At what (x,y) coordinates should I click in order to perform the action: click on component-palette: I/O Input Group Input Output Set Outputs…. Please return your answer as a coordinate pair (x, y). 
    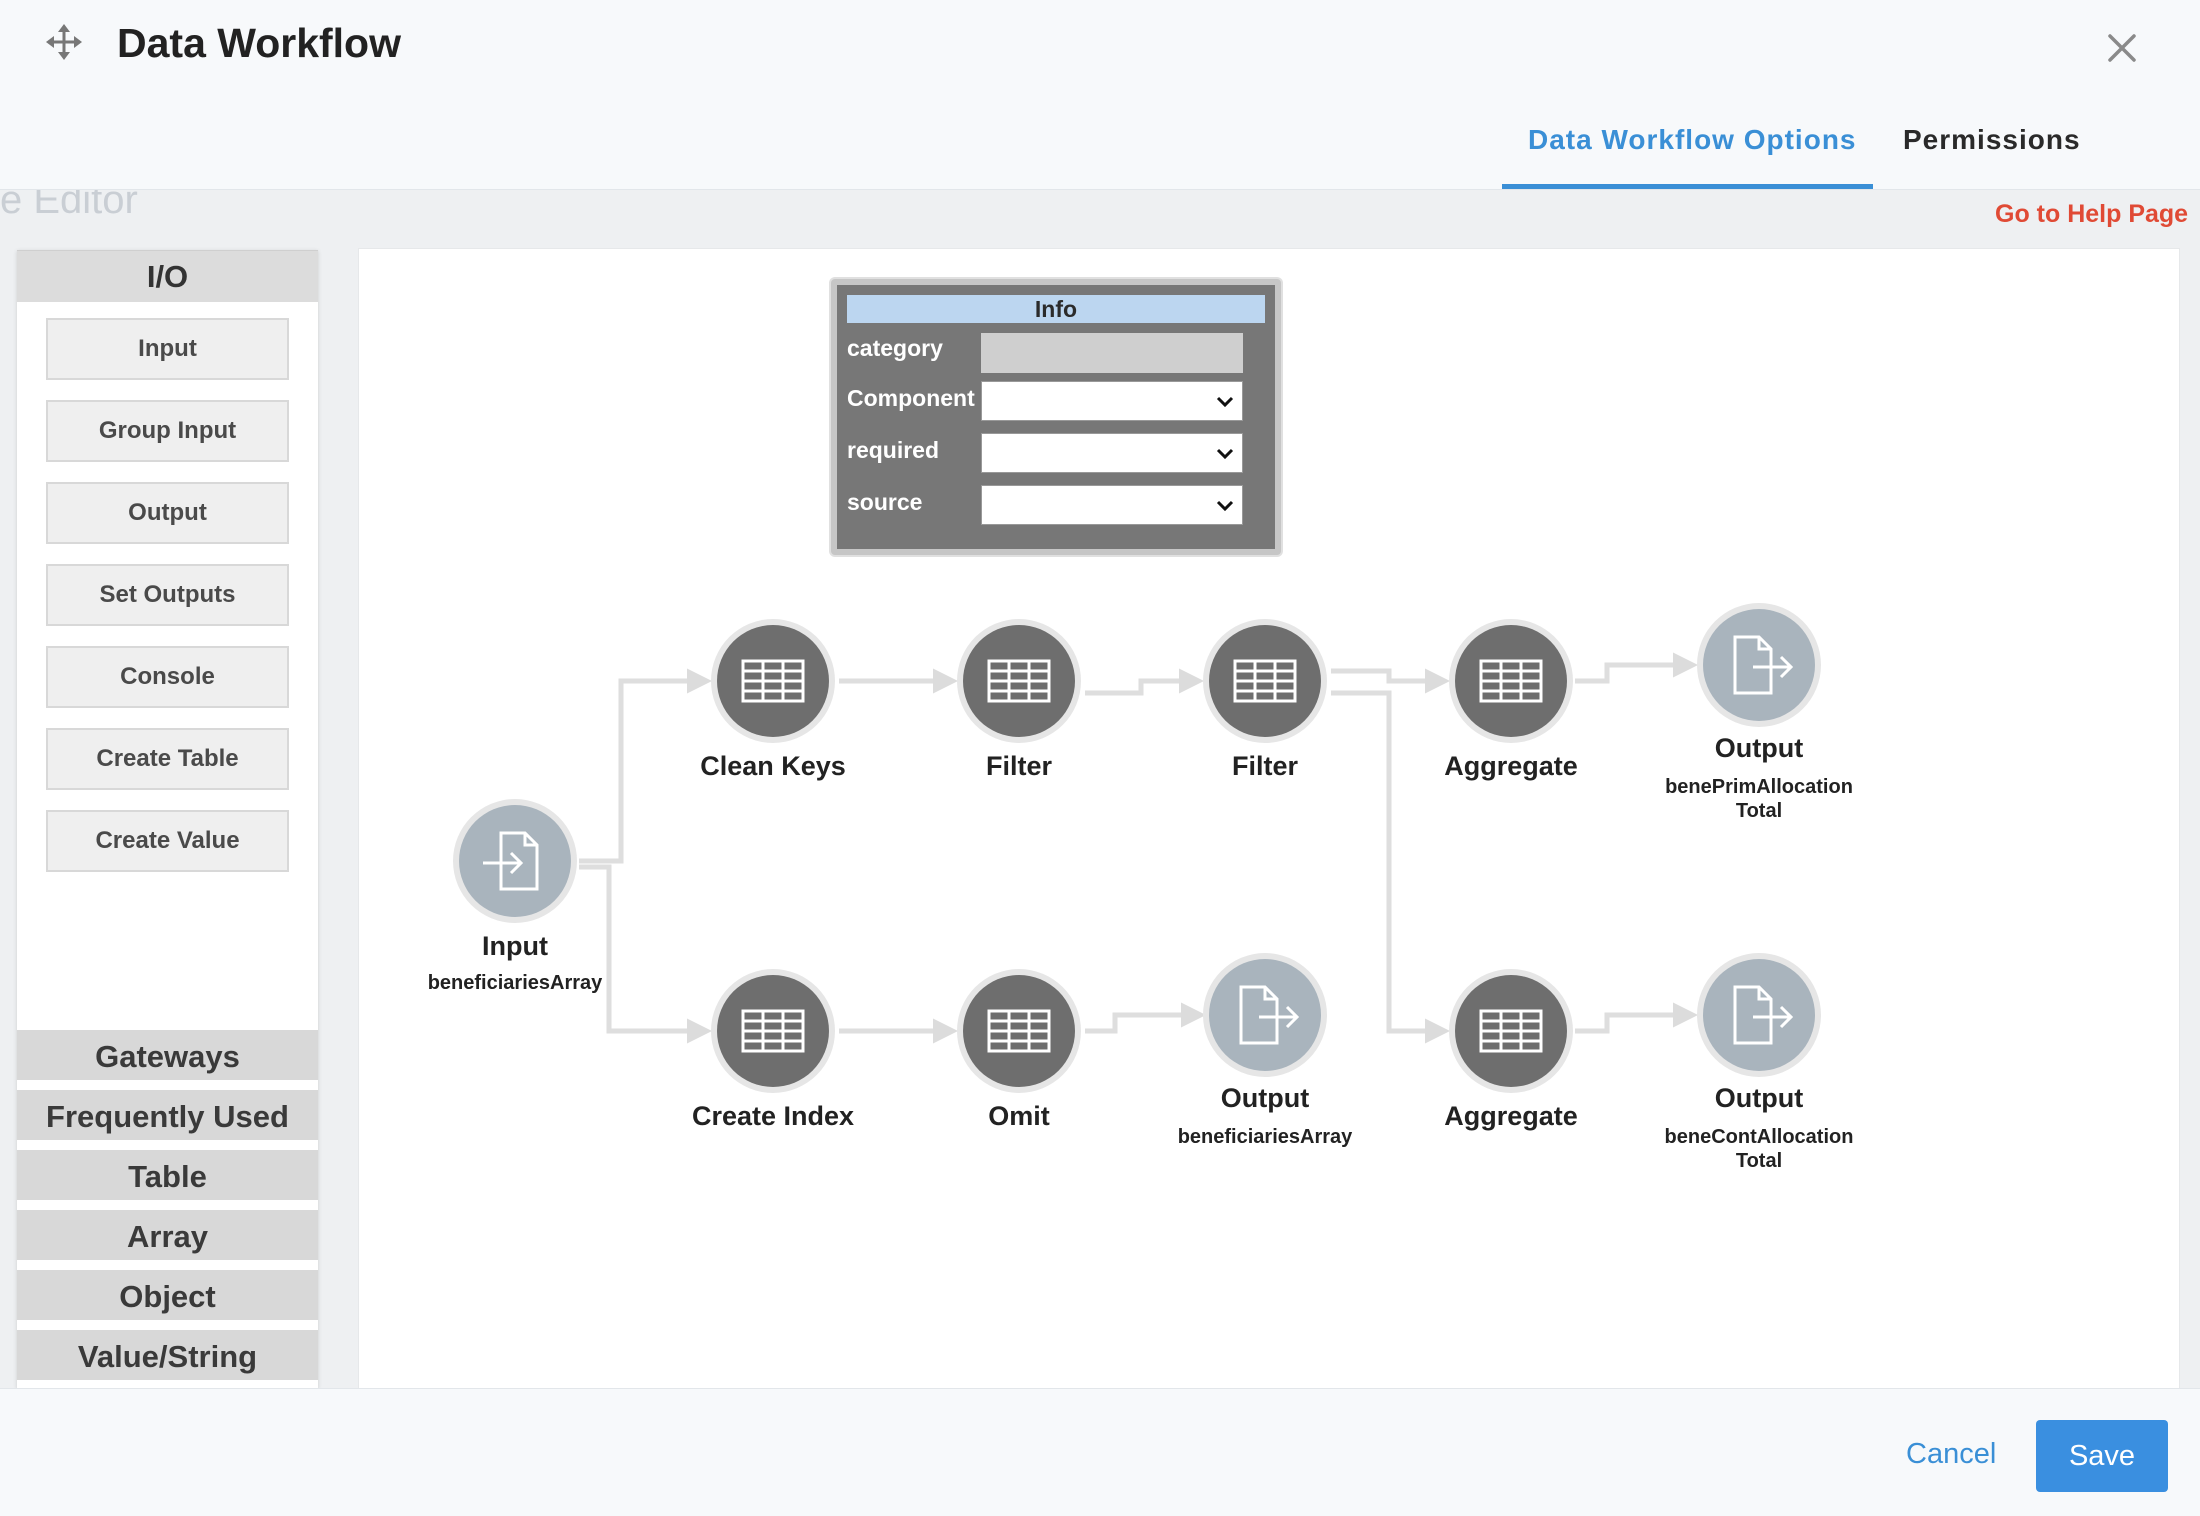
    Looking at the image, I should click on (167, 819).